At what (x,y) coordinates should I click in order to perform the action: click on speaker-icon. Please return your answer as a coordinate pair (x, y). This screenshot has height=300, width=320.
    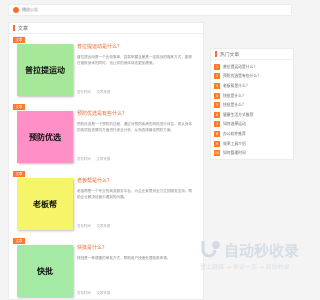
    Looking at the image, I should click on (16, 10).